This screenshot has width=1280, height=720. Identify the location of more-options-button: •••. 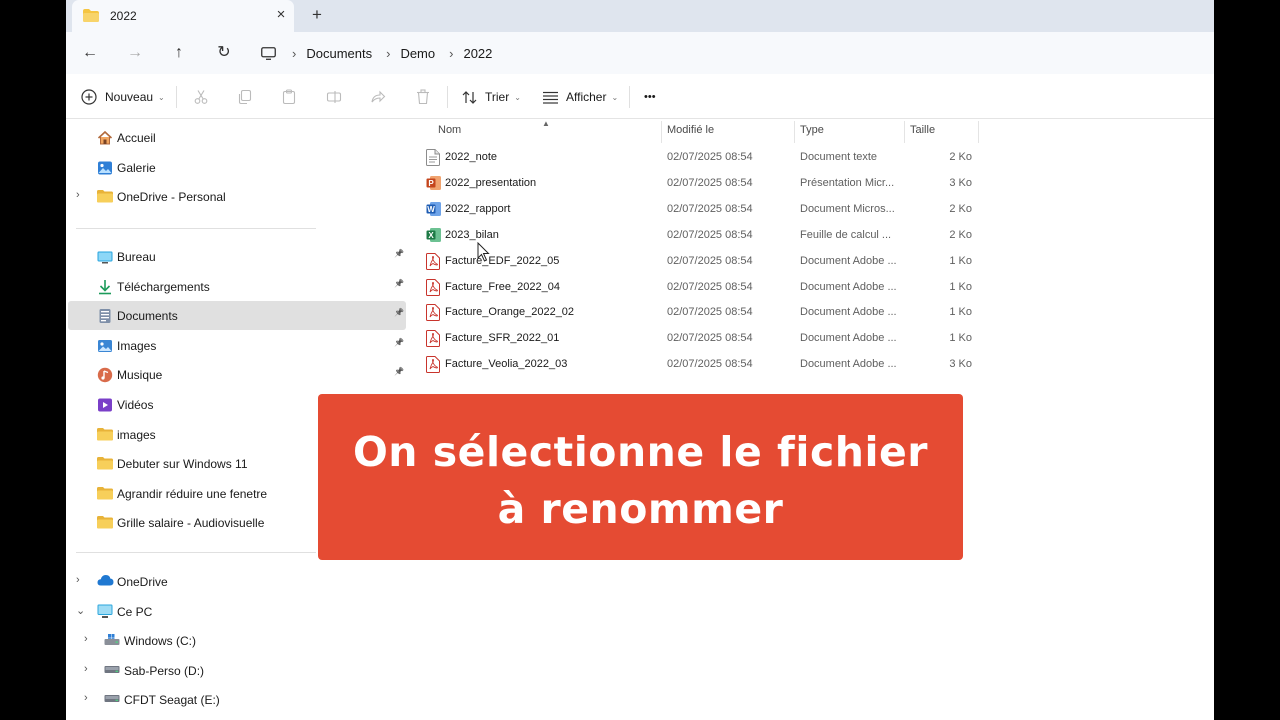
(650, 97).